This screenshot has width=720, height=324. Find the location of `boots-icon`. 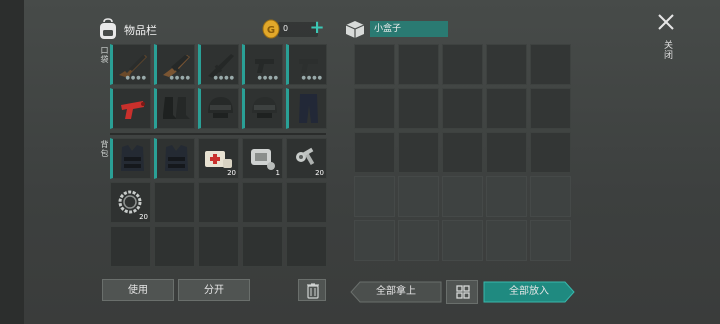

boots-icon is located at coordinates (176, 108).